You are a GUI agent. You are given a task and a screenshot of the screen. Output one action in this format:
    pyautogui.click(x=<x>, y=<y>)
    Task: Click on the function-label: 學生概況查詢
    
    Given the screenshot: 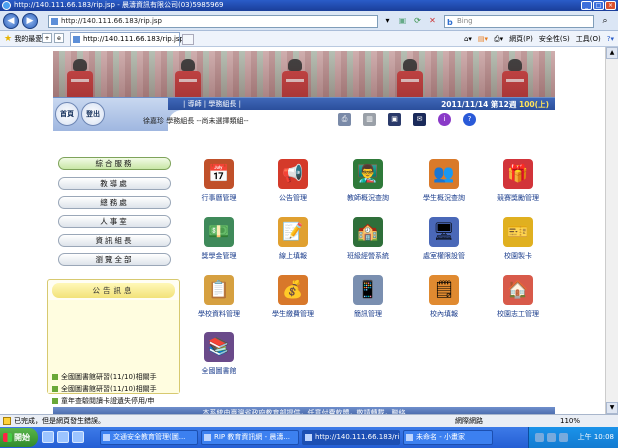 What is the action you would take?
    pyautogui.click(x=444, y=198)
    